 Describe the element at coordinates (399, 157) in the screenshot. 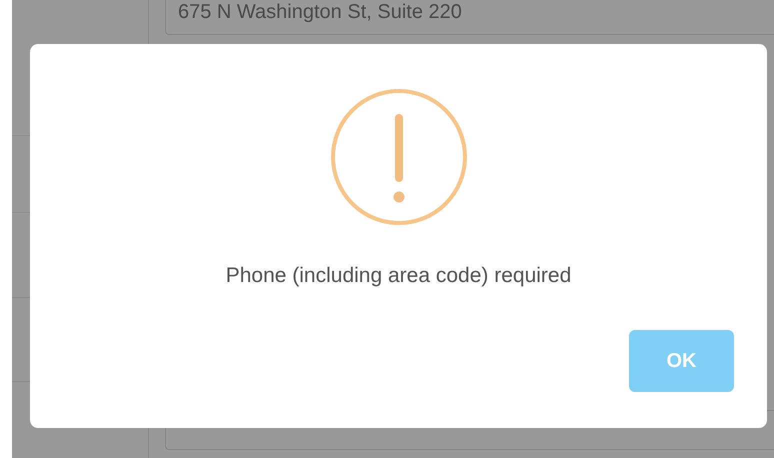

I see `warning-icon` at that location.